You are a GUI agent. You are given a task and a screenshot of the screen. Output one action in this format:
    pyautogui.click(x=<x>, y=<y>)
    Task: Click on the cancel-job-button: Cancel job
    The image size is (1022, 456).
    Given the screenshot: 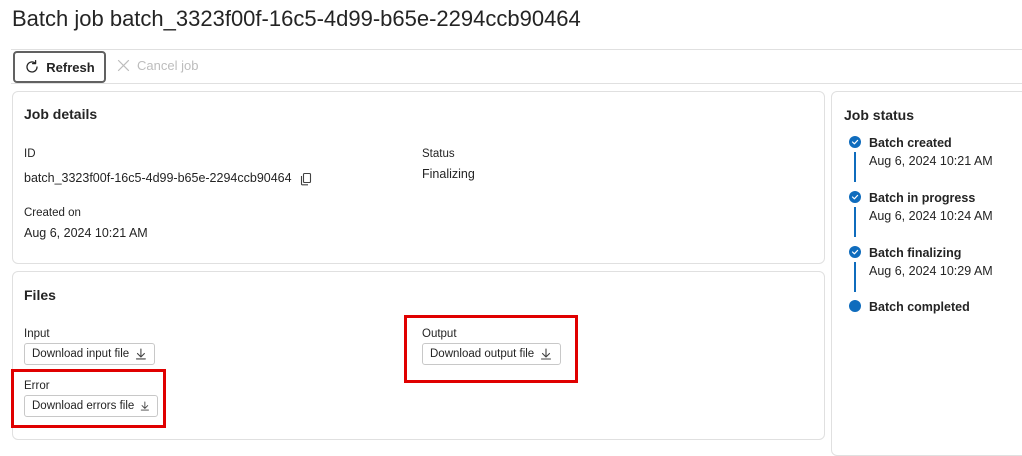 What is the action you would take?
    pyautogui.click(x=157, y=65)
    